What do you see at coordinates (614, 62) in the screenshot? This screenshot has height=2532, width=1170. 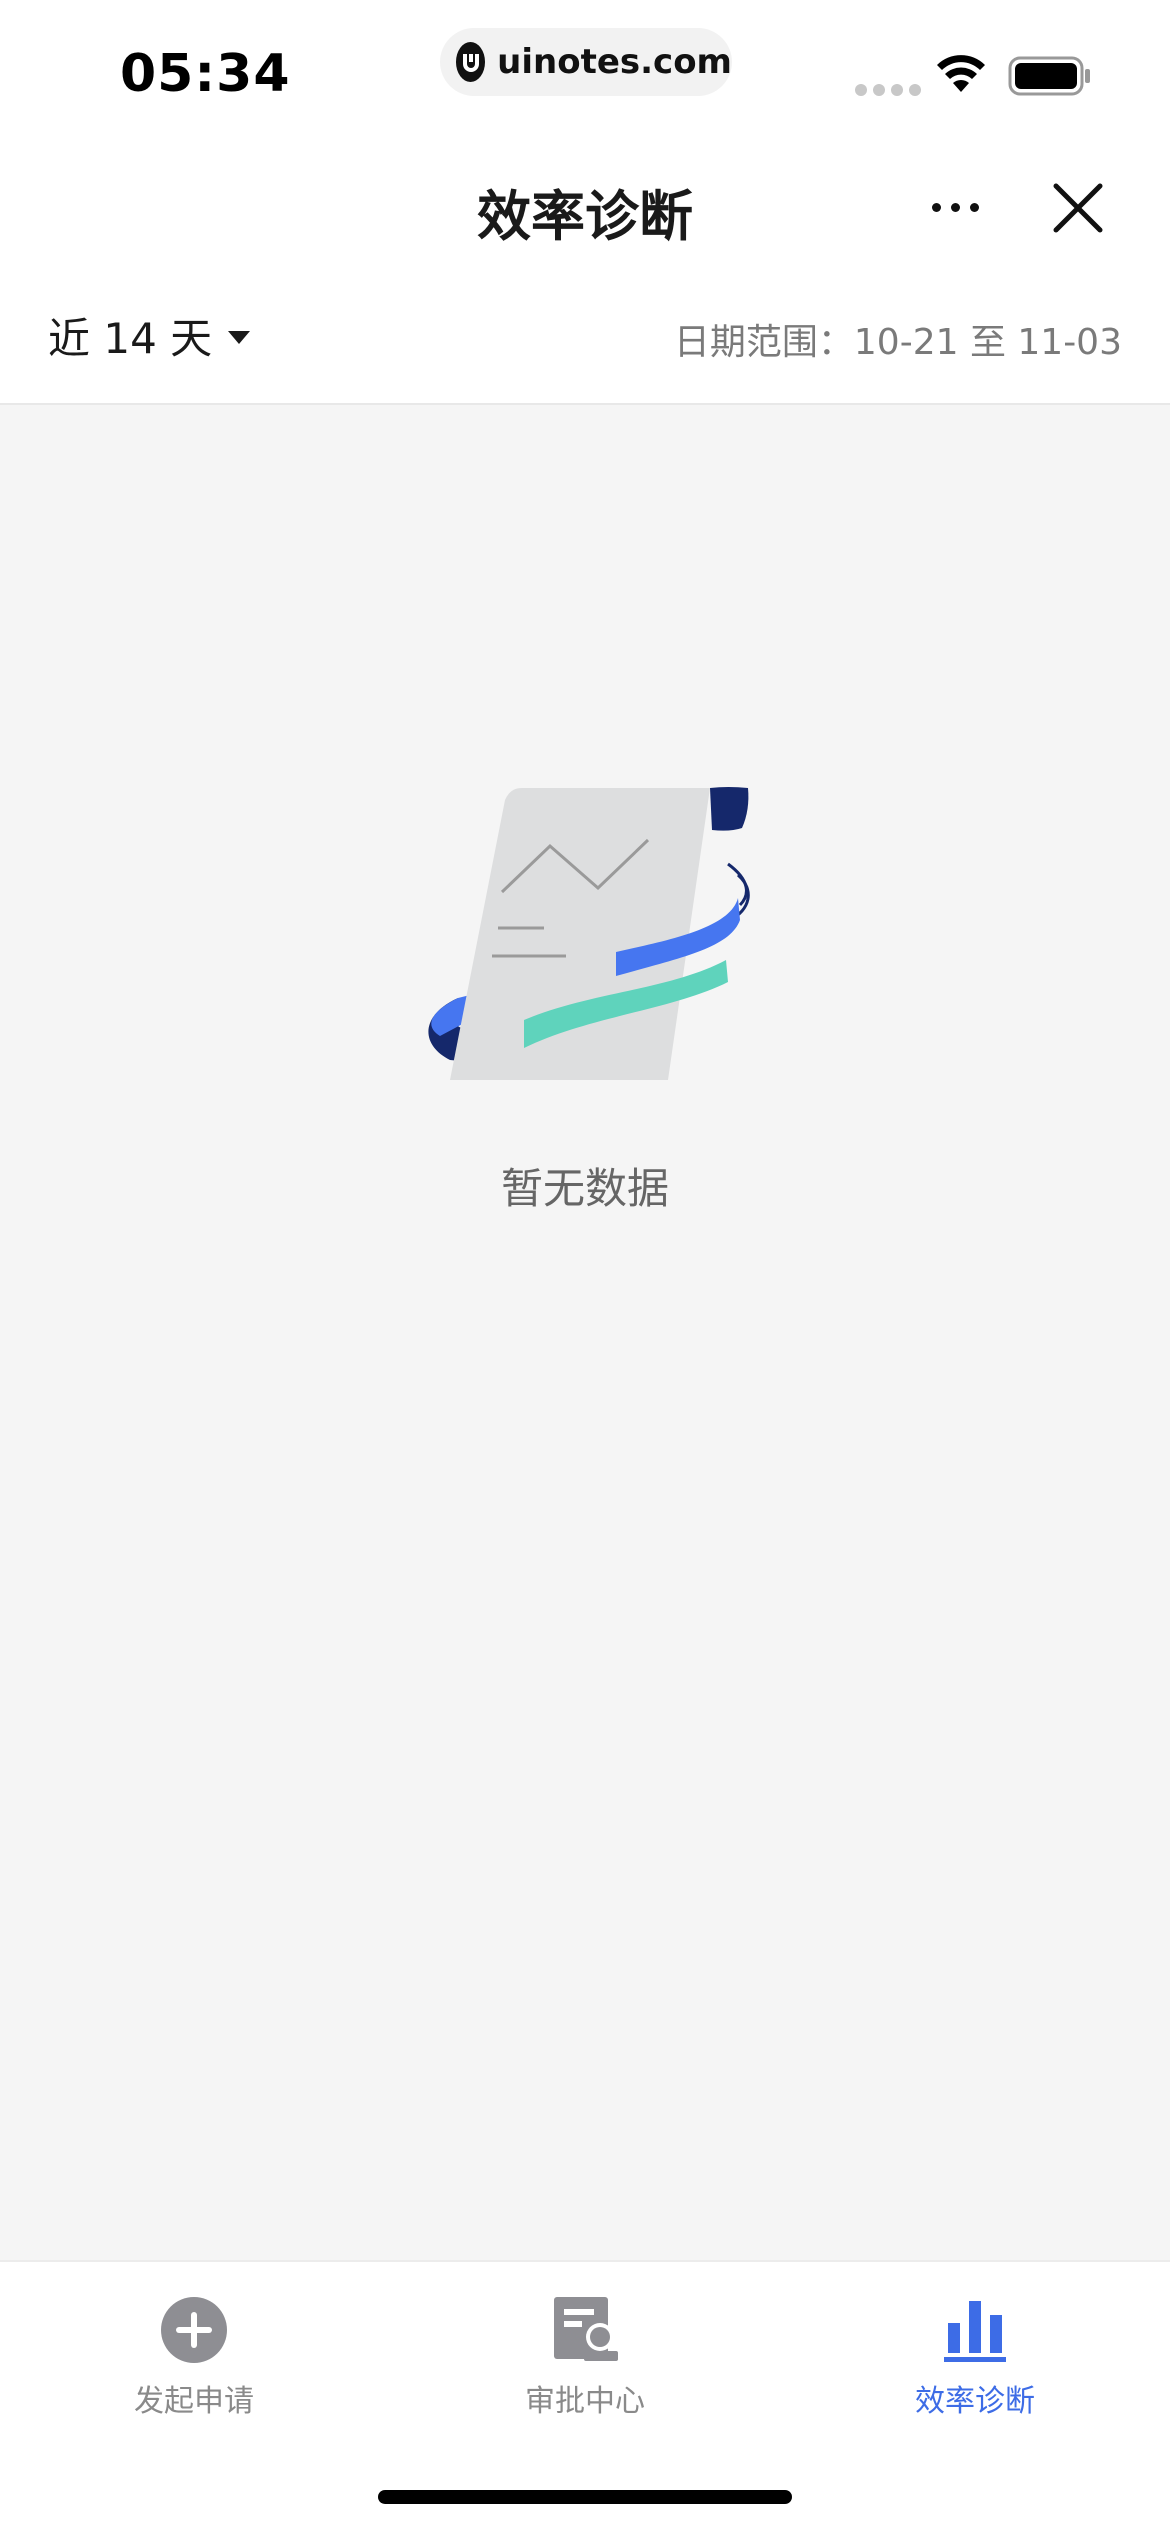 I see `url-text: uinotes.com` at bounding box center [614, 62].